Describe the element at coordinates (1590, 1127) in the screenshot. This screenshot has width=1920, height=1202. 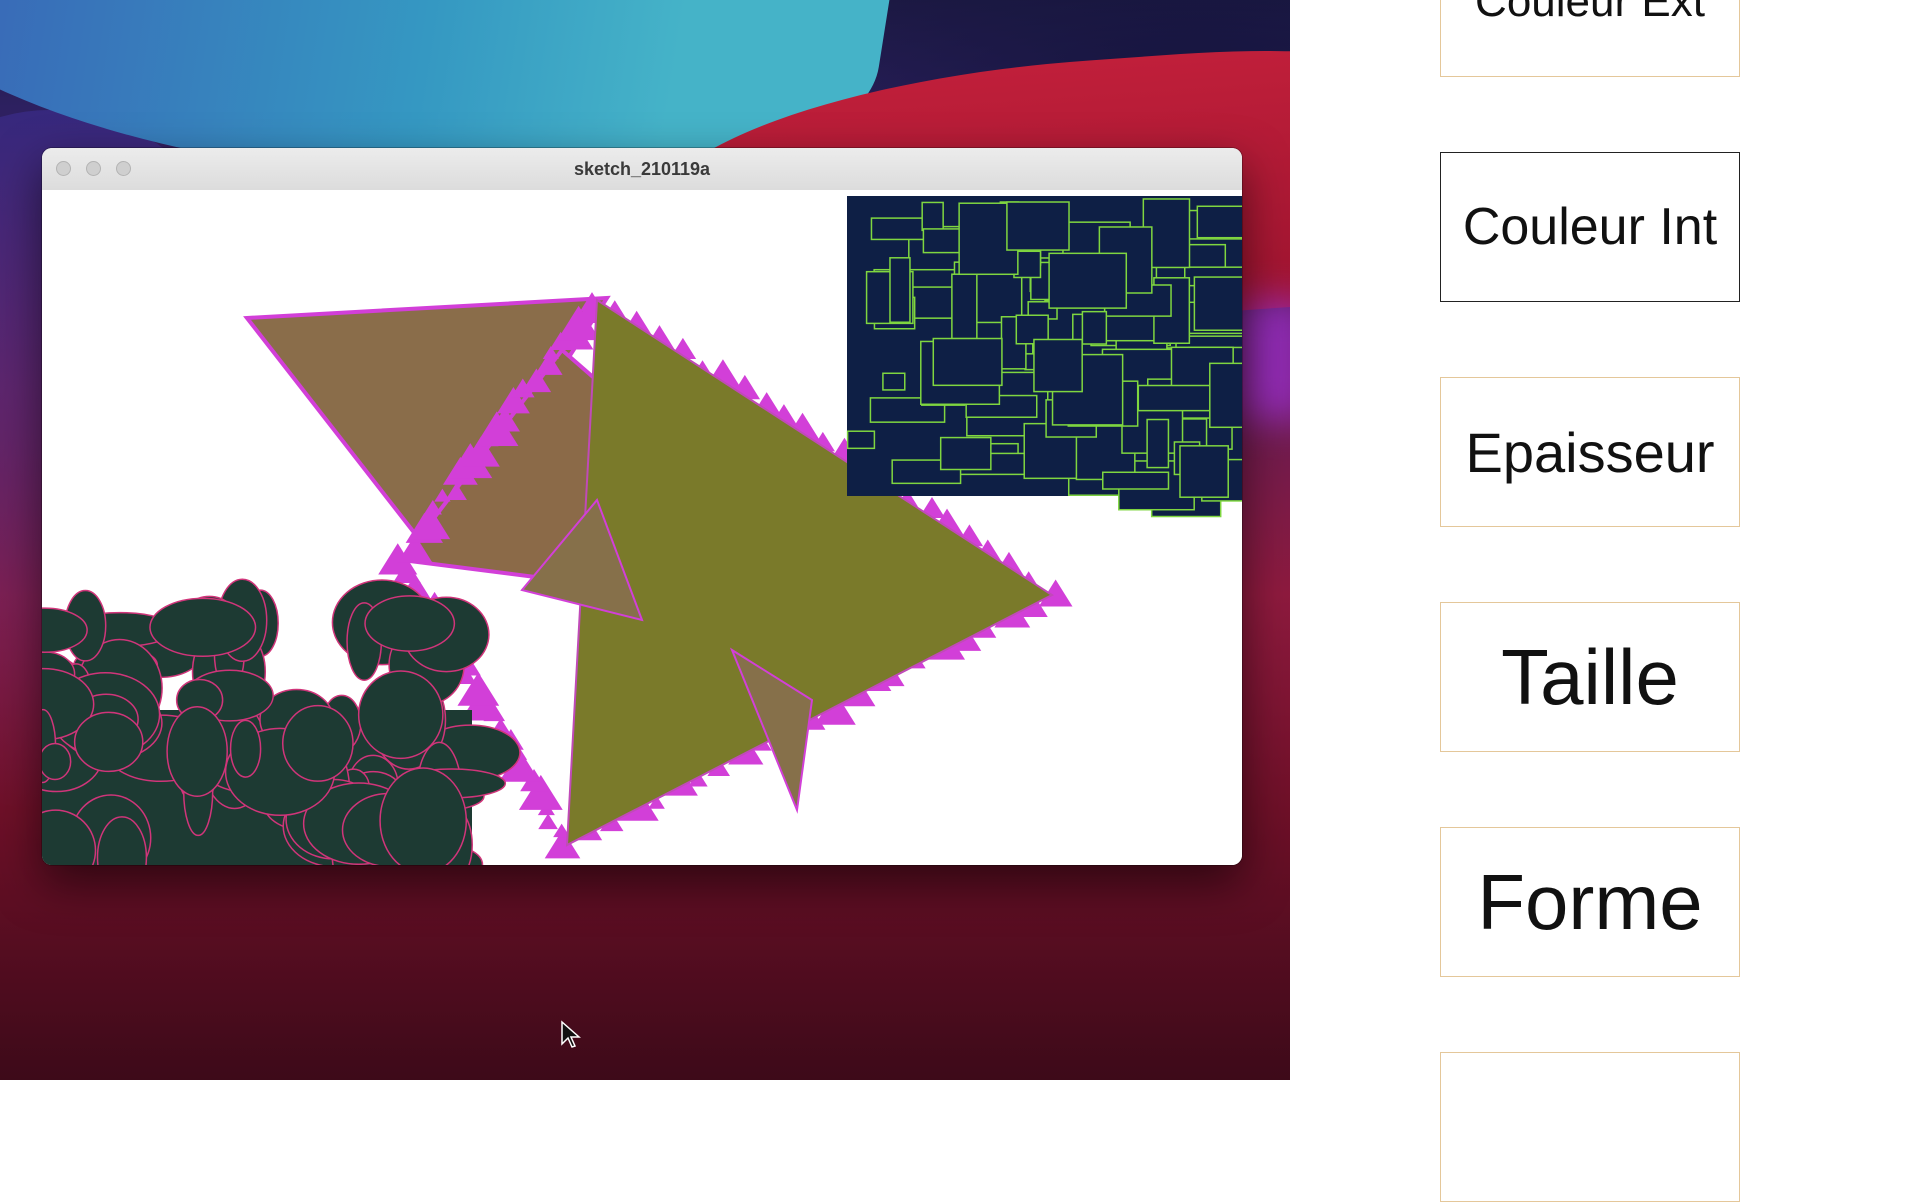
I see `next-option-button` at that location.